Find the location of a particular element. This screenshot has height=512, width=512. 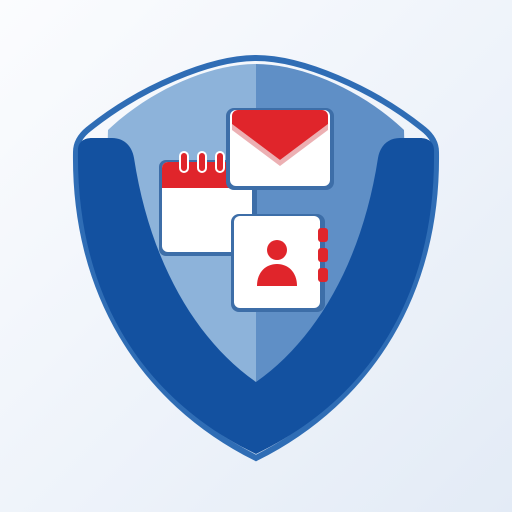

mail-icon is located at coordinates (280, 149).